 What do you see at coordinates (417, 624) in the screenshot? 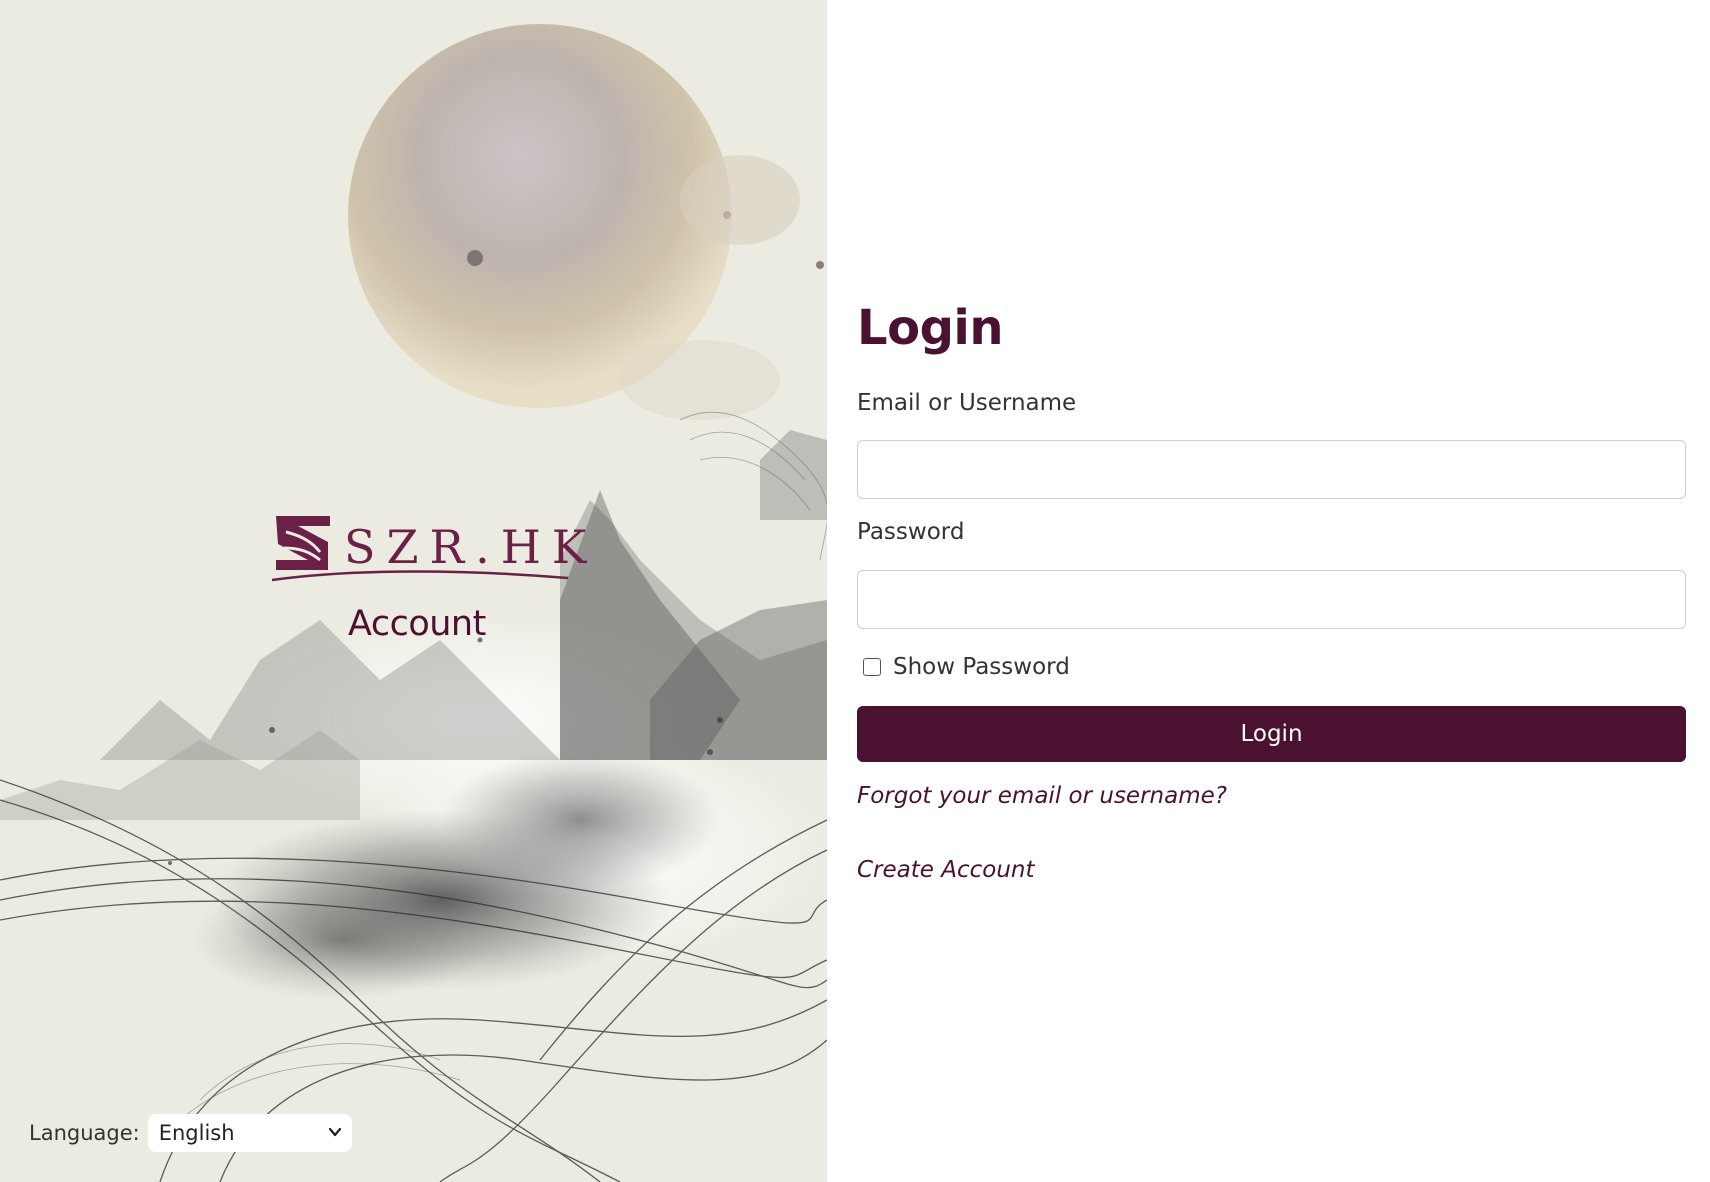
I see `brand-subtitle: Account` at bounding box center [417, 624].